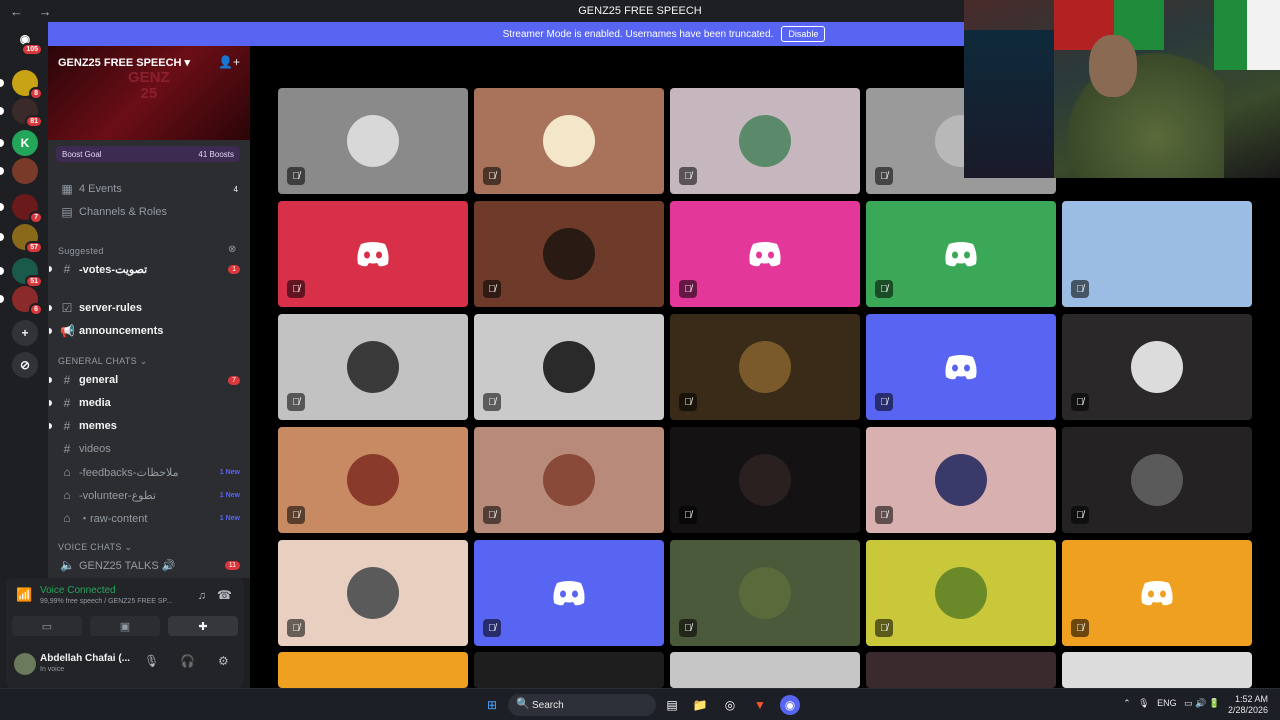 The image size is (1280, 720). I want to click on channel-item: 🔈 GENZ25 TALKS 🔊 11, so click(149, 565).